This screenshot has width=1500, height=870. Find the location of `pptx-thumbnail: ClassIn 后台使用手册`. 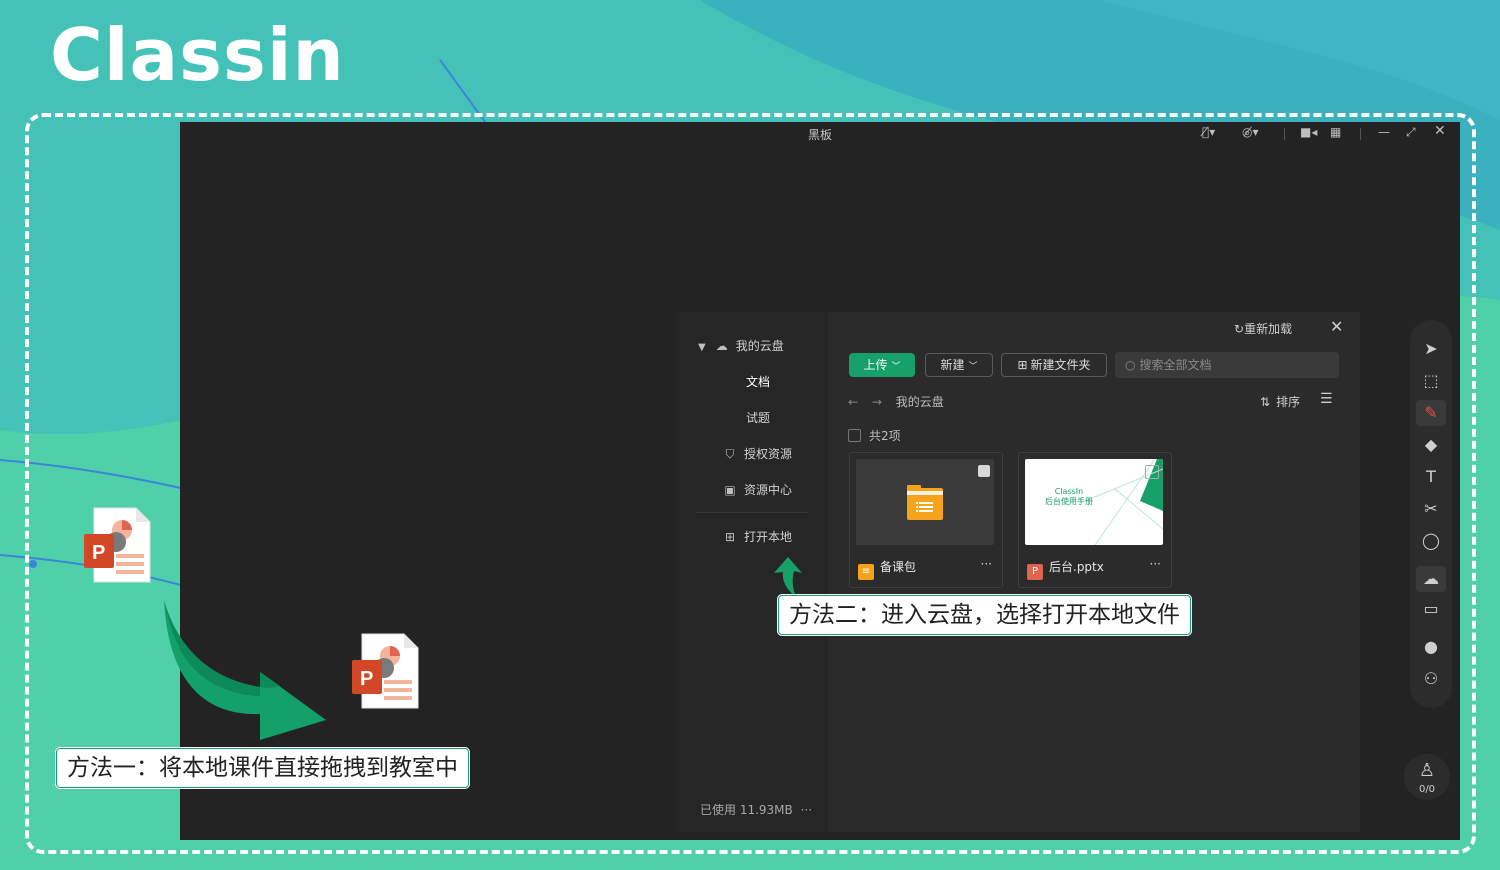

pptx-thumbnail: ClassIn 后台使用手册 is located at coordinates (1094, 502).